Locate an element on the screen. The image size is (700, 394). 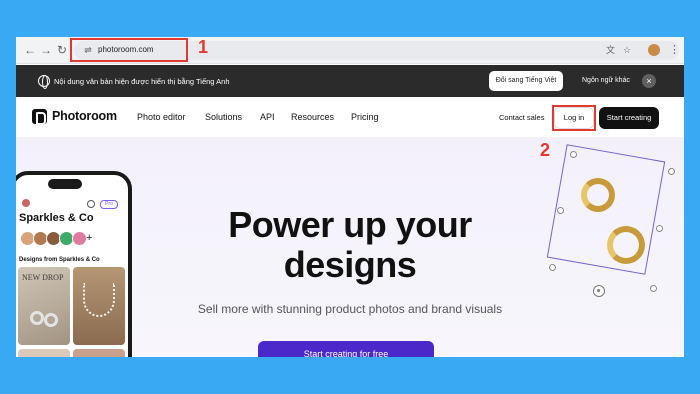
nav-pricing: Pricing is located at coordinates (365, 117).